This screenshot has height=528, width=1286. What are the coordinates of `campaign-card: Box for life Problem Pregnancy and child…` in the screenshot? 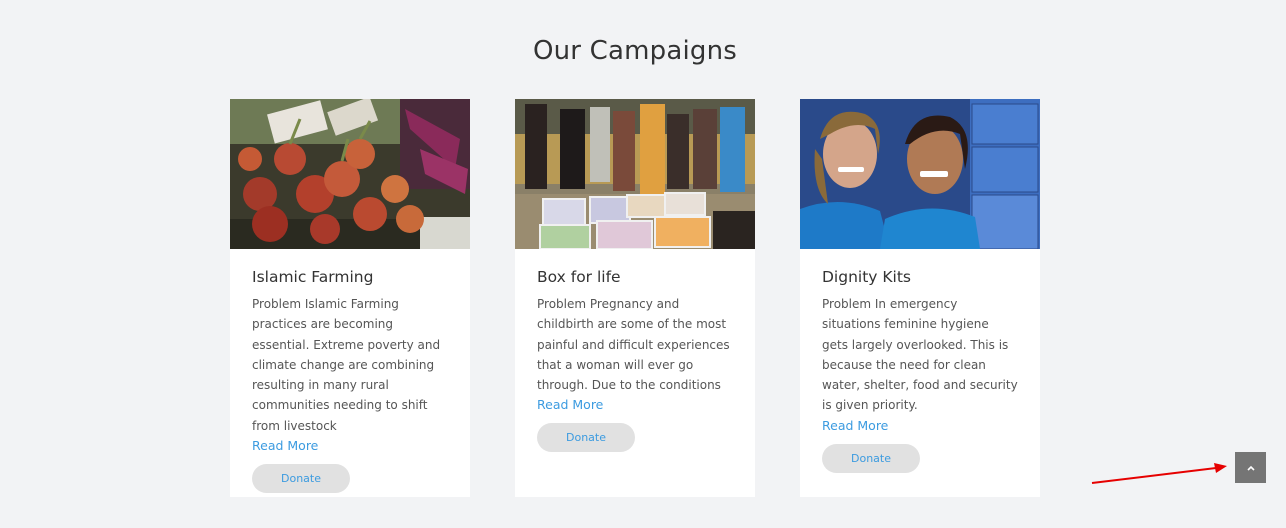 It's located at (635, 298).